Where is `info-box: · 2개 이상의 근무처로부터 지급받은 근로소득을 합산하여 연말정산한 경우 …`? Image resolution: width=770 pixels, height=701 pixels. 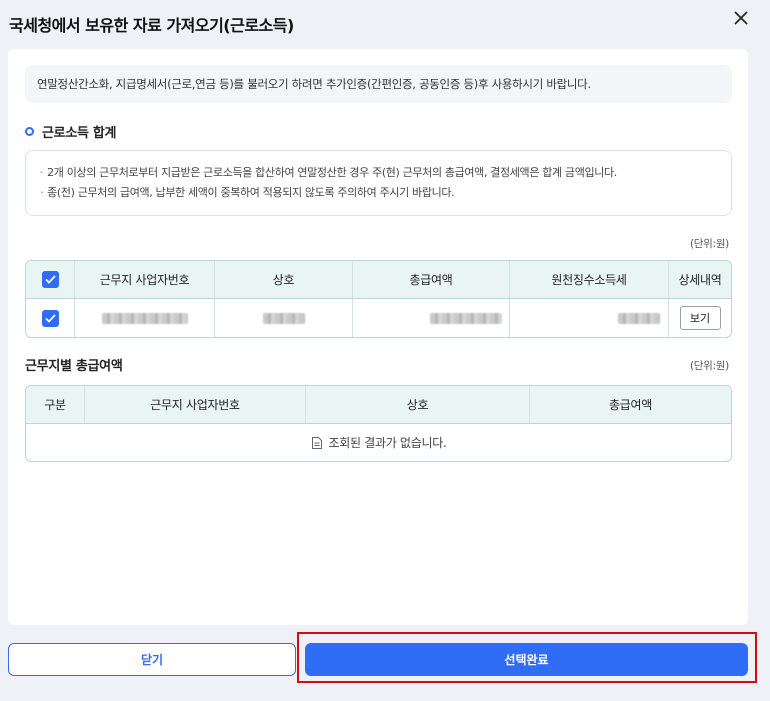
info-box: · 2개 이상의 근무처로부터 지급받은 근로소득을 합산하여 연말정산한 경우 … is located at coordinates (378, 183).